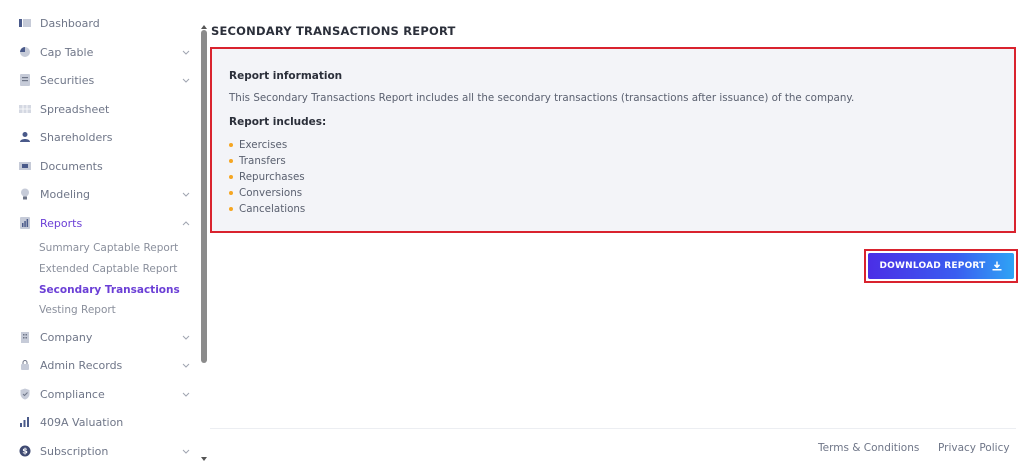 This screenshot has height=473, width=1024. Describe the element at coordinates (109, 290) in the screenshot. I see `sidebar-subitem-secondary-transactions: Secondary Transactions` at that location.